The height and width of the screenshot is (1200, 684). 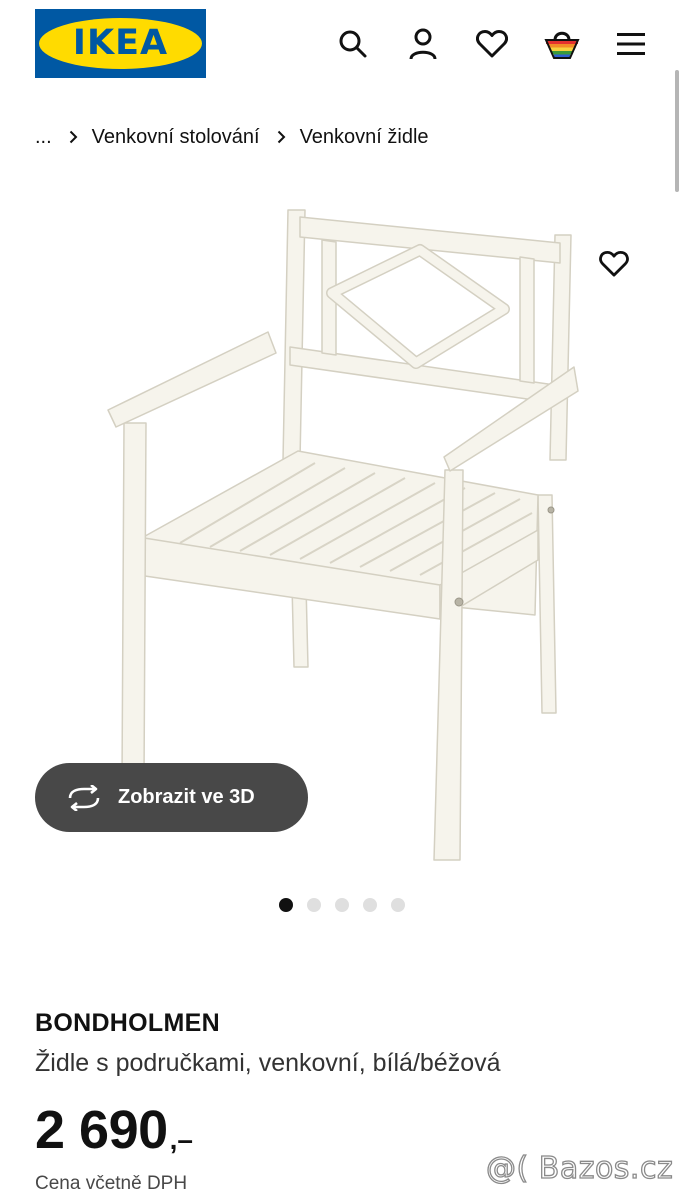 What do you see at coordinates (84, 798) in the screenshot?
I see `rotate-3d-icon` at bounding box center [84, 798].